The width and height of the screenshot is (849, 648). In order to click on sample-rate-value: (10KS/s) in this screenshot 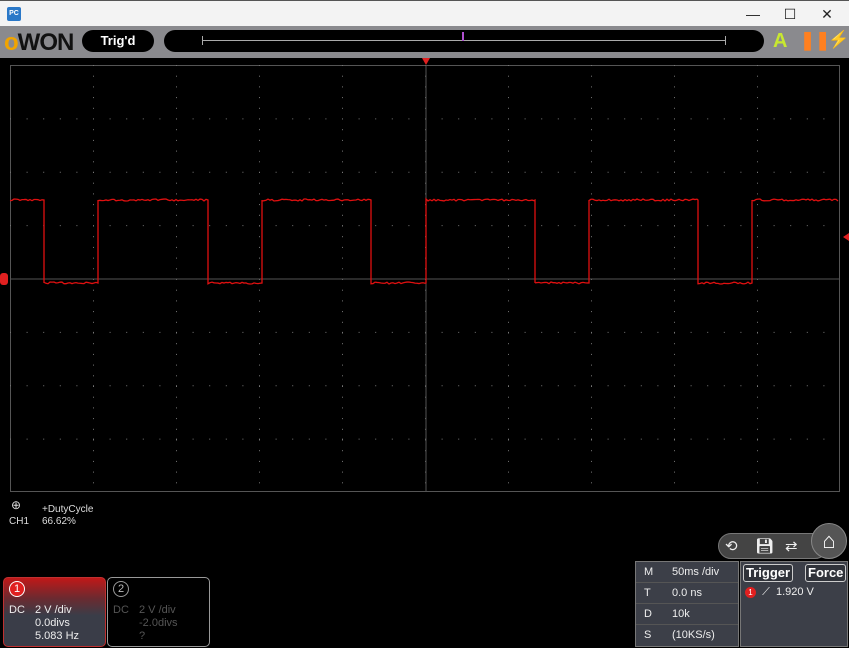, I will do `click(693, 635)`.